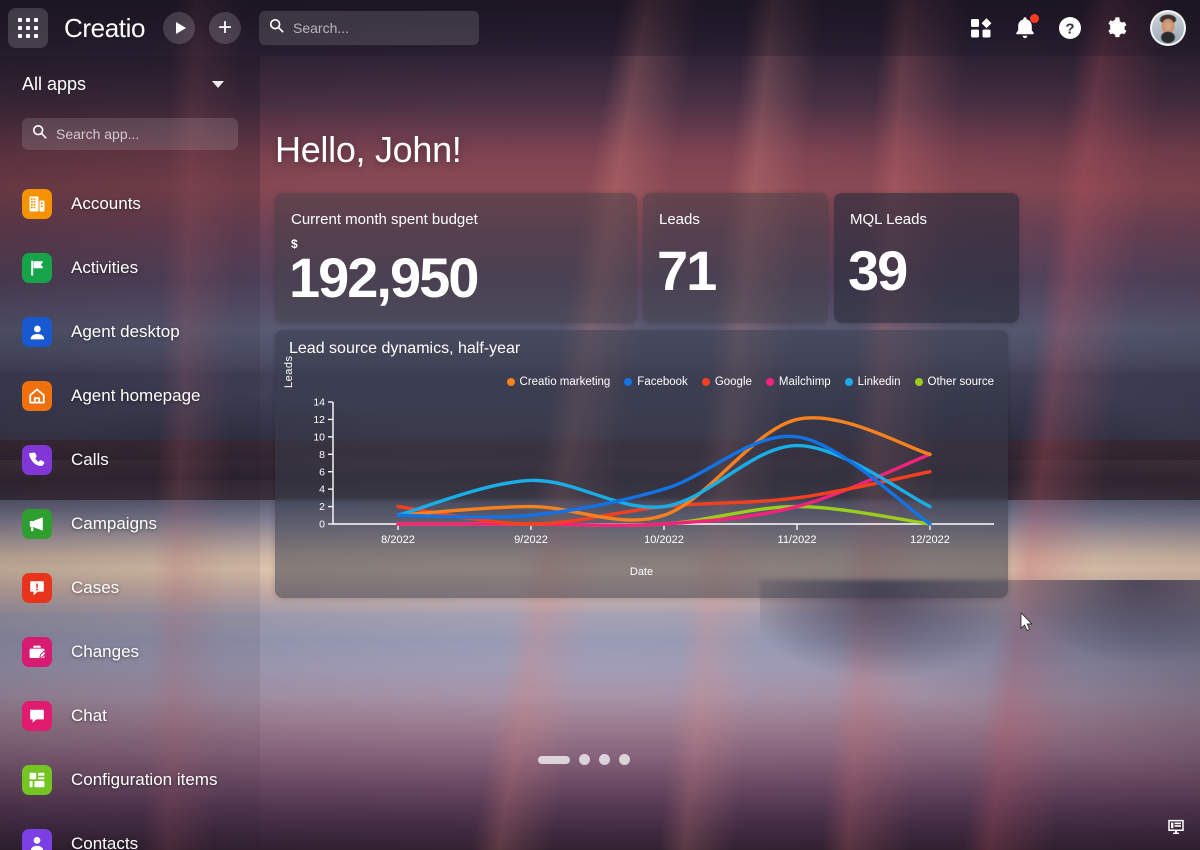 Image resolution: width=1200 pixels, height=850 pixels. Describe the element at coordinates (600, 28) in the screenshot. I see `top-bar: Creatio + Search... ?` at that location.